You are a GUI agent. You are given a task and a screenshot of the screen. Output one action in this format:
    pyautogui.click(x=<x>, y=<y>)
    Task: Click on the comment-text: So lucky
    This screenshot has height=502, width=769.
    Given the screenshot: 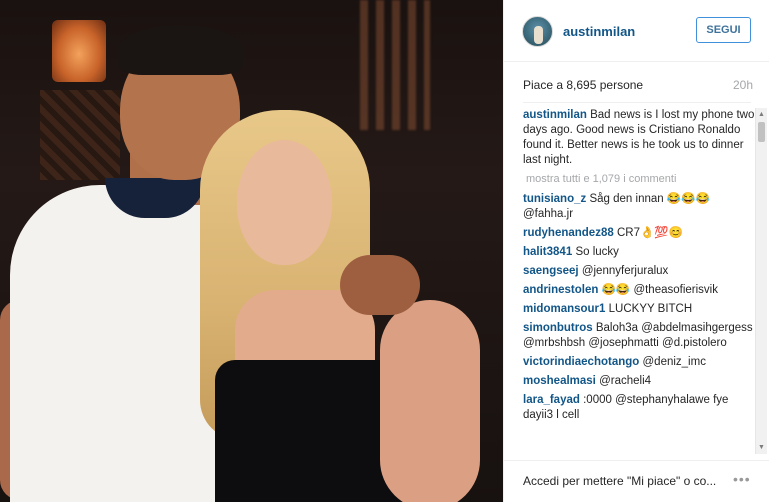 What is the action you would take?
    pyautogui.click(x=597, y=252)
    